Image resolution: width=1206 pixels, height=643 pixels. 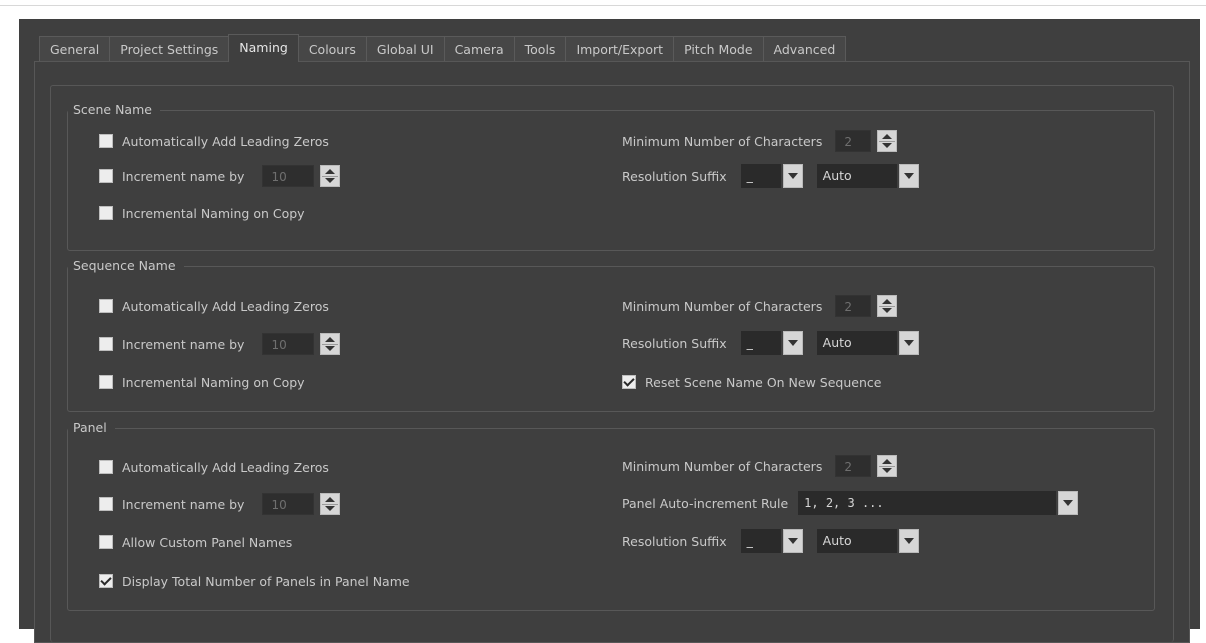 What do you see at coordinates (540, 49) in the screenshot?
I see `tab-tools: Tools` at bounding box center [540, 49].